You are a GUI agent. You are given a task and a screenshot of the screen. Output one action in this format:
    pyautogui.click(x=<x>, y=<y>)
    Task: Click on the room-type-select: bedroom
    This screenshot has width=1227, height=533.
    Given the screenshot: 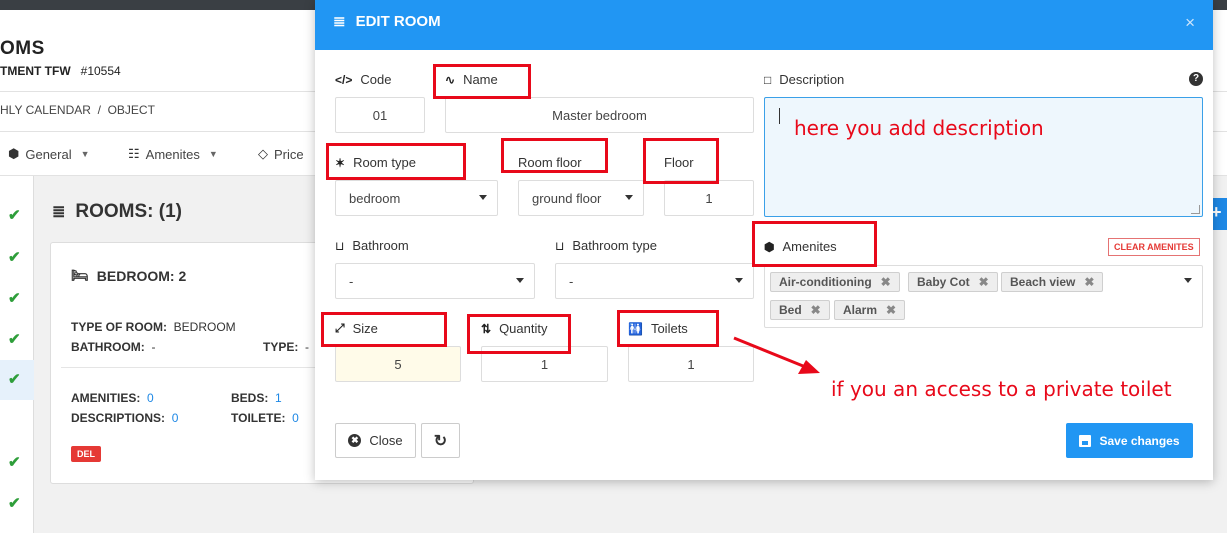 What is the action you would take?
    pyautogui.click(x=416, y=198)
    